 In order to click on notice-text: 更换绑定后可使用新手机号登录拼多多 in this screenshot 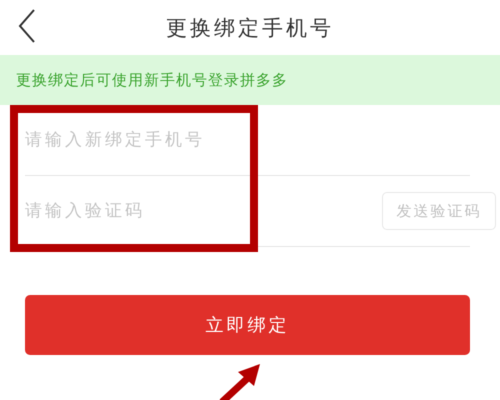, I will do `click(152, 80)`.